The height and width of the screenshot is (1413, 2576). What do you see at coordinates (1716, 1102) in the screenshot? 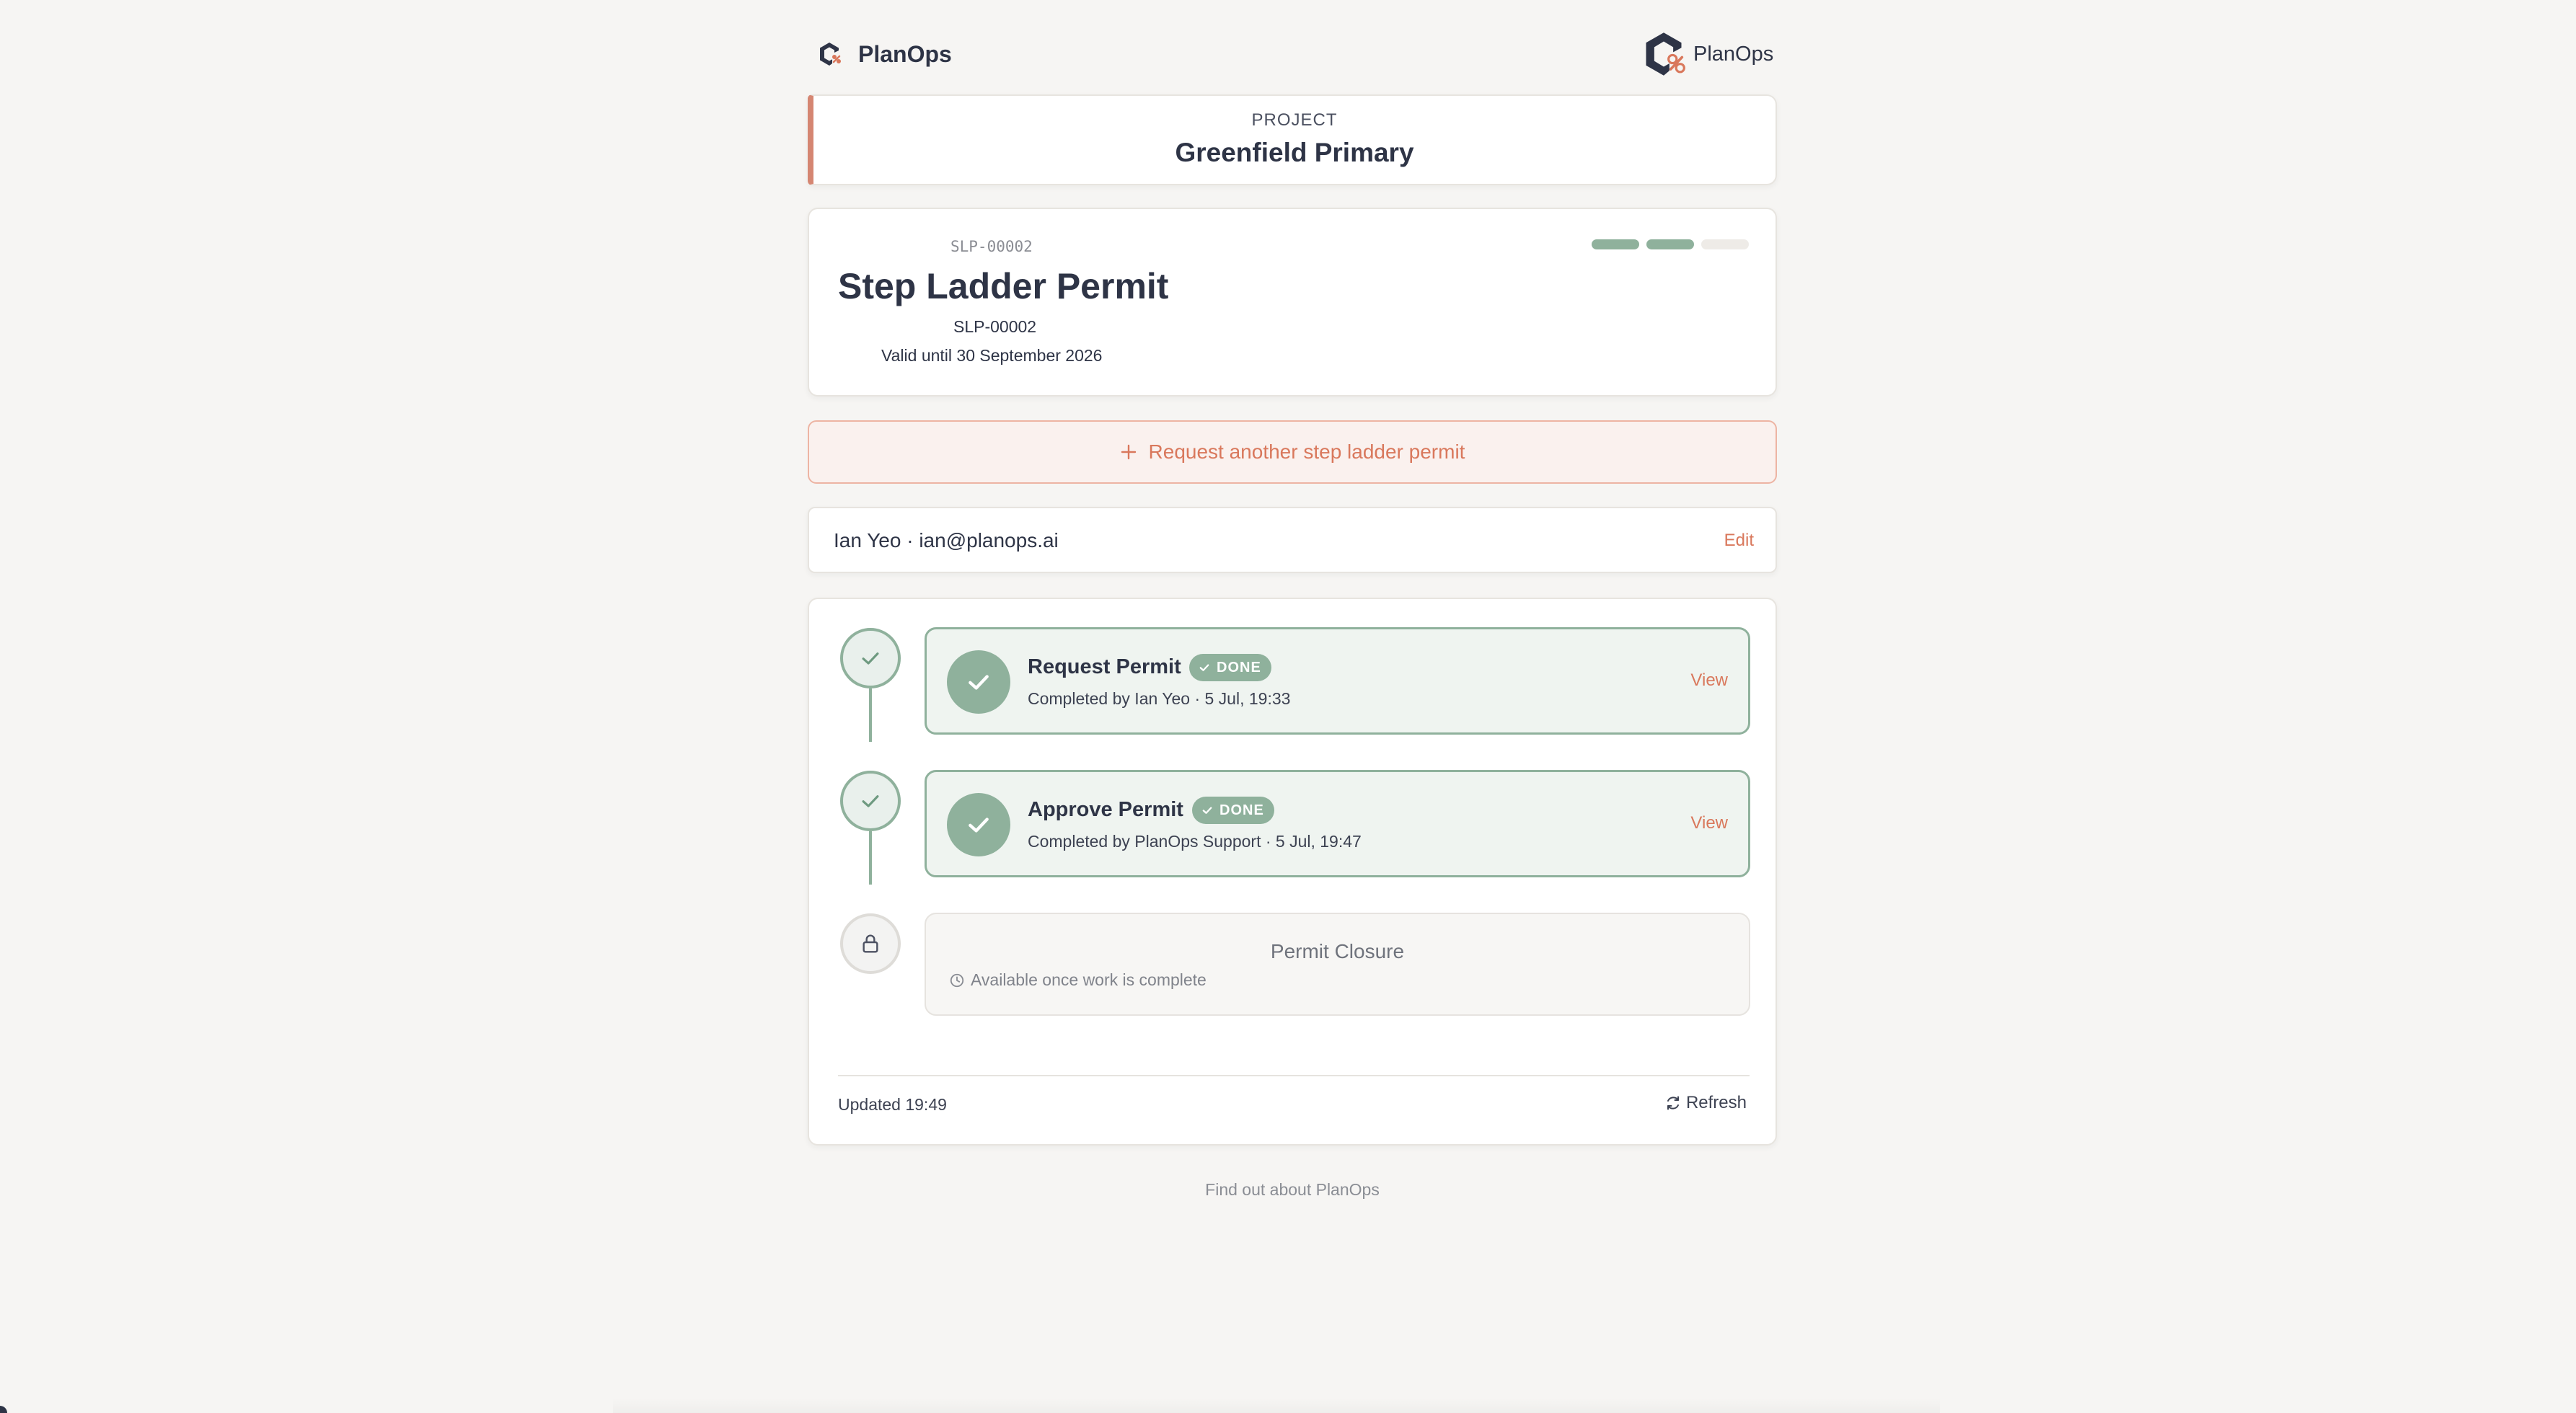
I see `refresh-label: Refresh` at bounding box center [1716, 1102].